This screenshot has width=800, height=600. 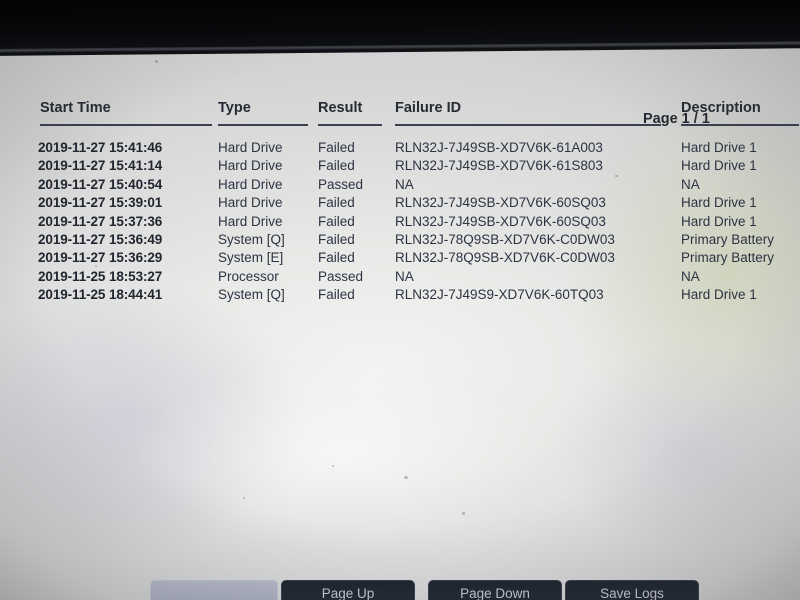 What do you see at coordinates (721, 108) in the screenshot?
I see `column-header-description: Description` at bounding box center [721, 108].